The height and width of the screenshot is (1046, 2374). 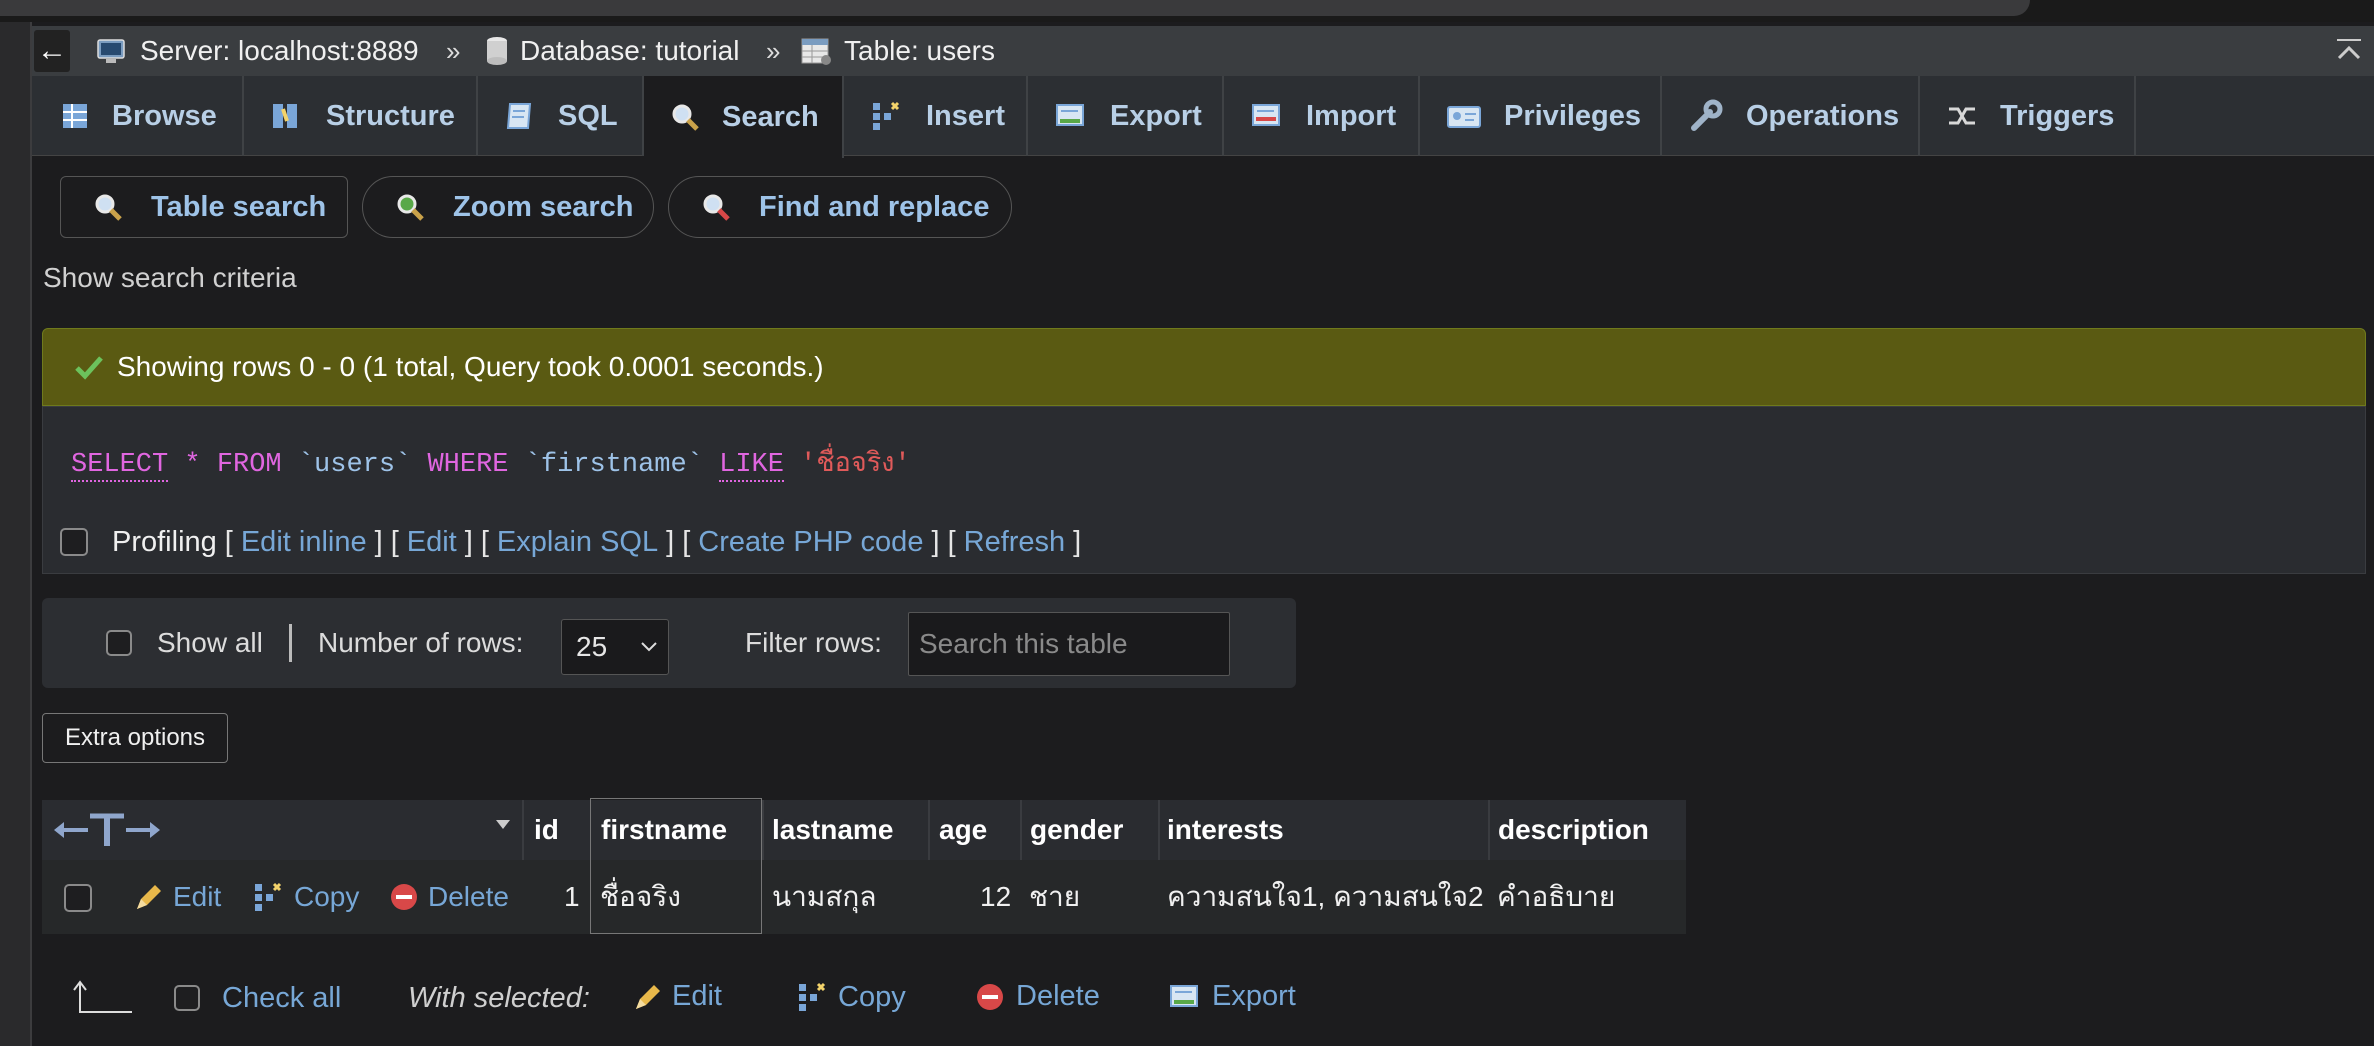 I want to click on divider, so click(x=290, y=643).